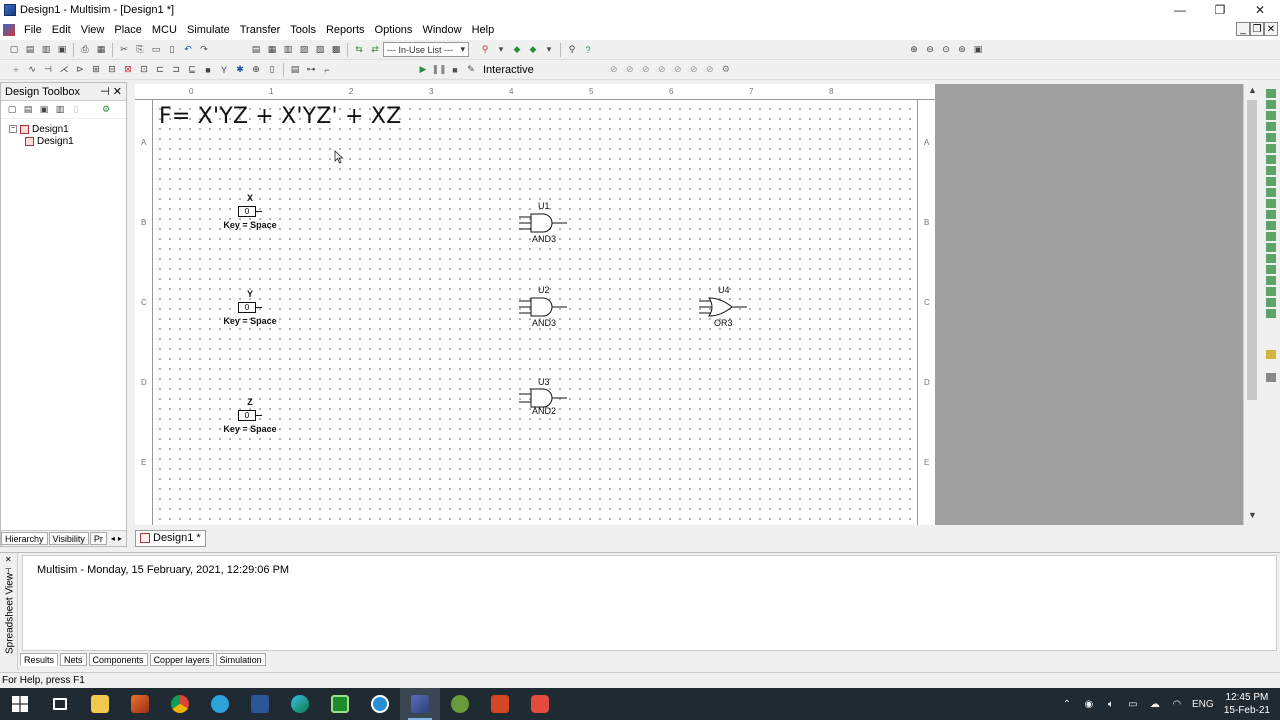 Image resolution: width=1280 pixels, height=720 pixels. I want to click on grapher-icon: ▨, so click(304, 50).